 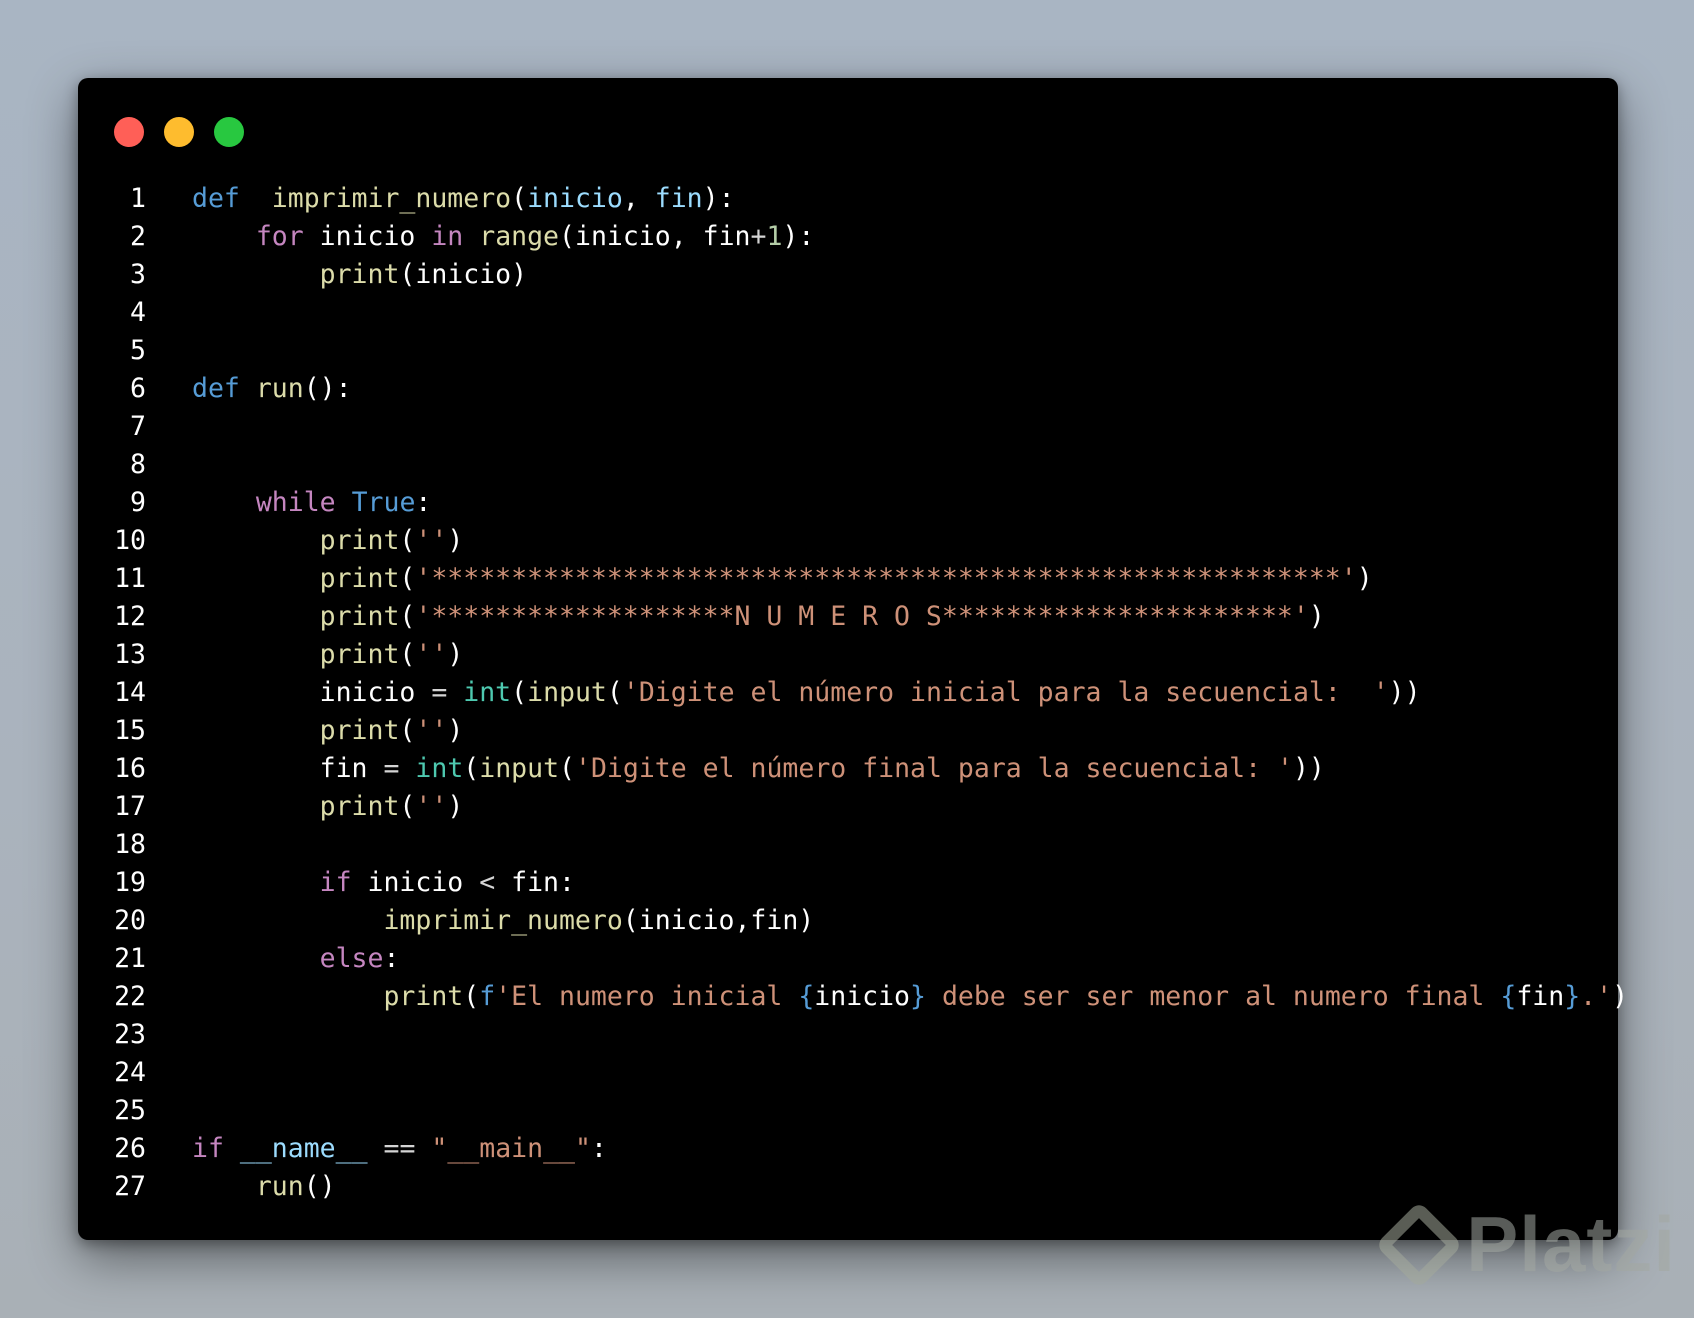 What do you see at coordinates (853, 883) in the screenshot?
I see `code-line: 19 if inicio < fin:` at bounding box center [853, 883].